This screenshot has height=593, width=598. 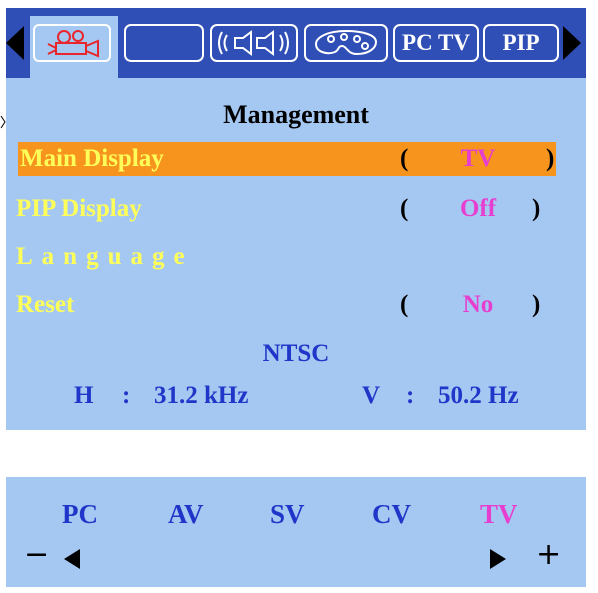 I want to click on menu-item-value: Off, so click(x=478, y=208).